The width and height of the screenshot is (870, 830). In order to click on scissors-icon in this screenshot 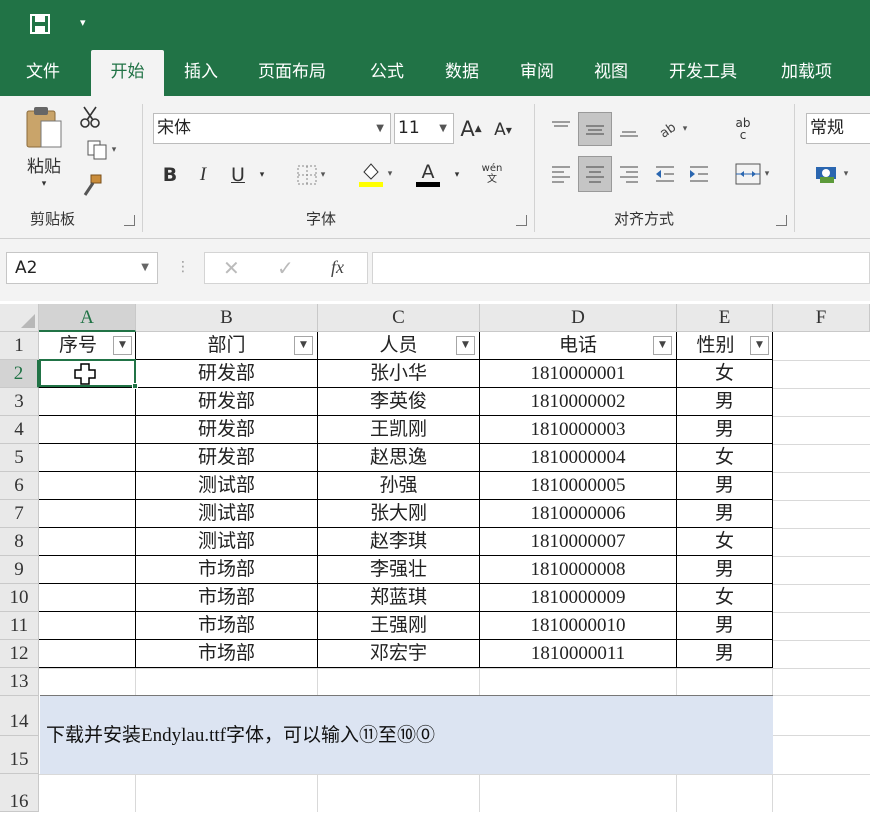, I will do `click(90, 117)`.